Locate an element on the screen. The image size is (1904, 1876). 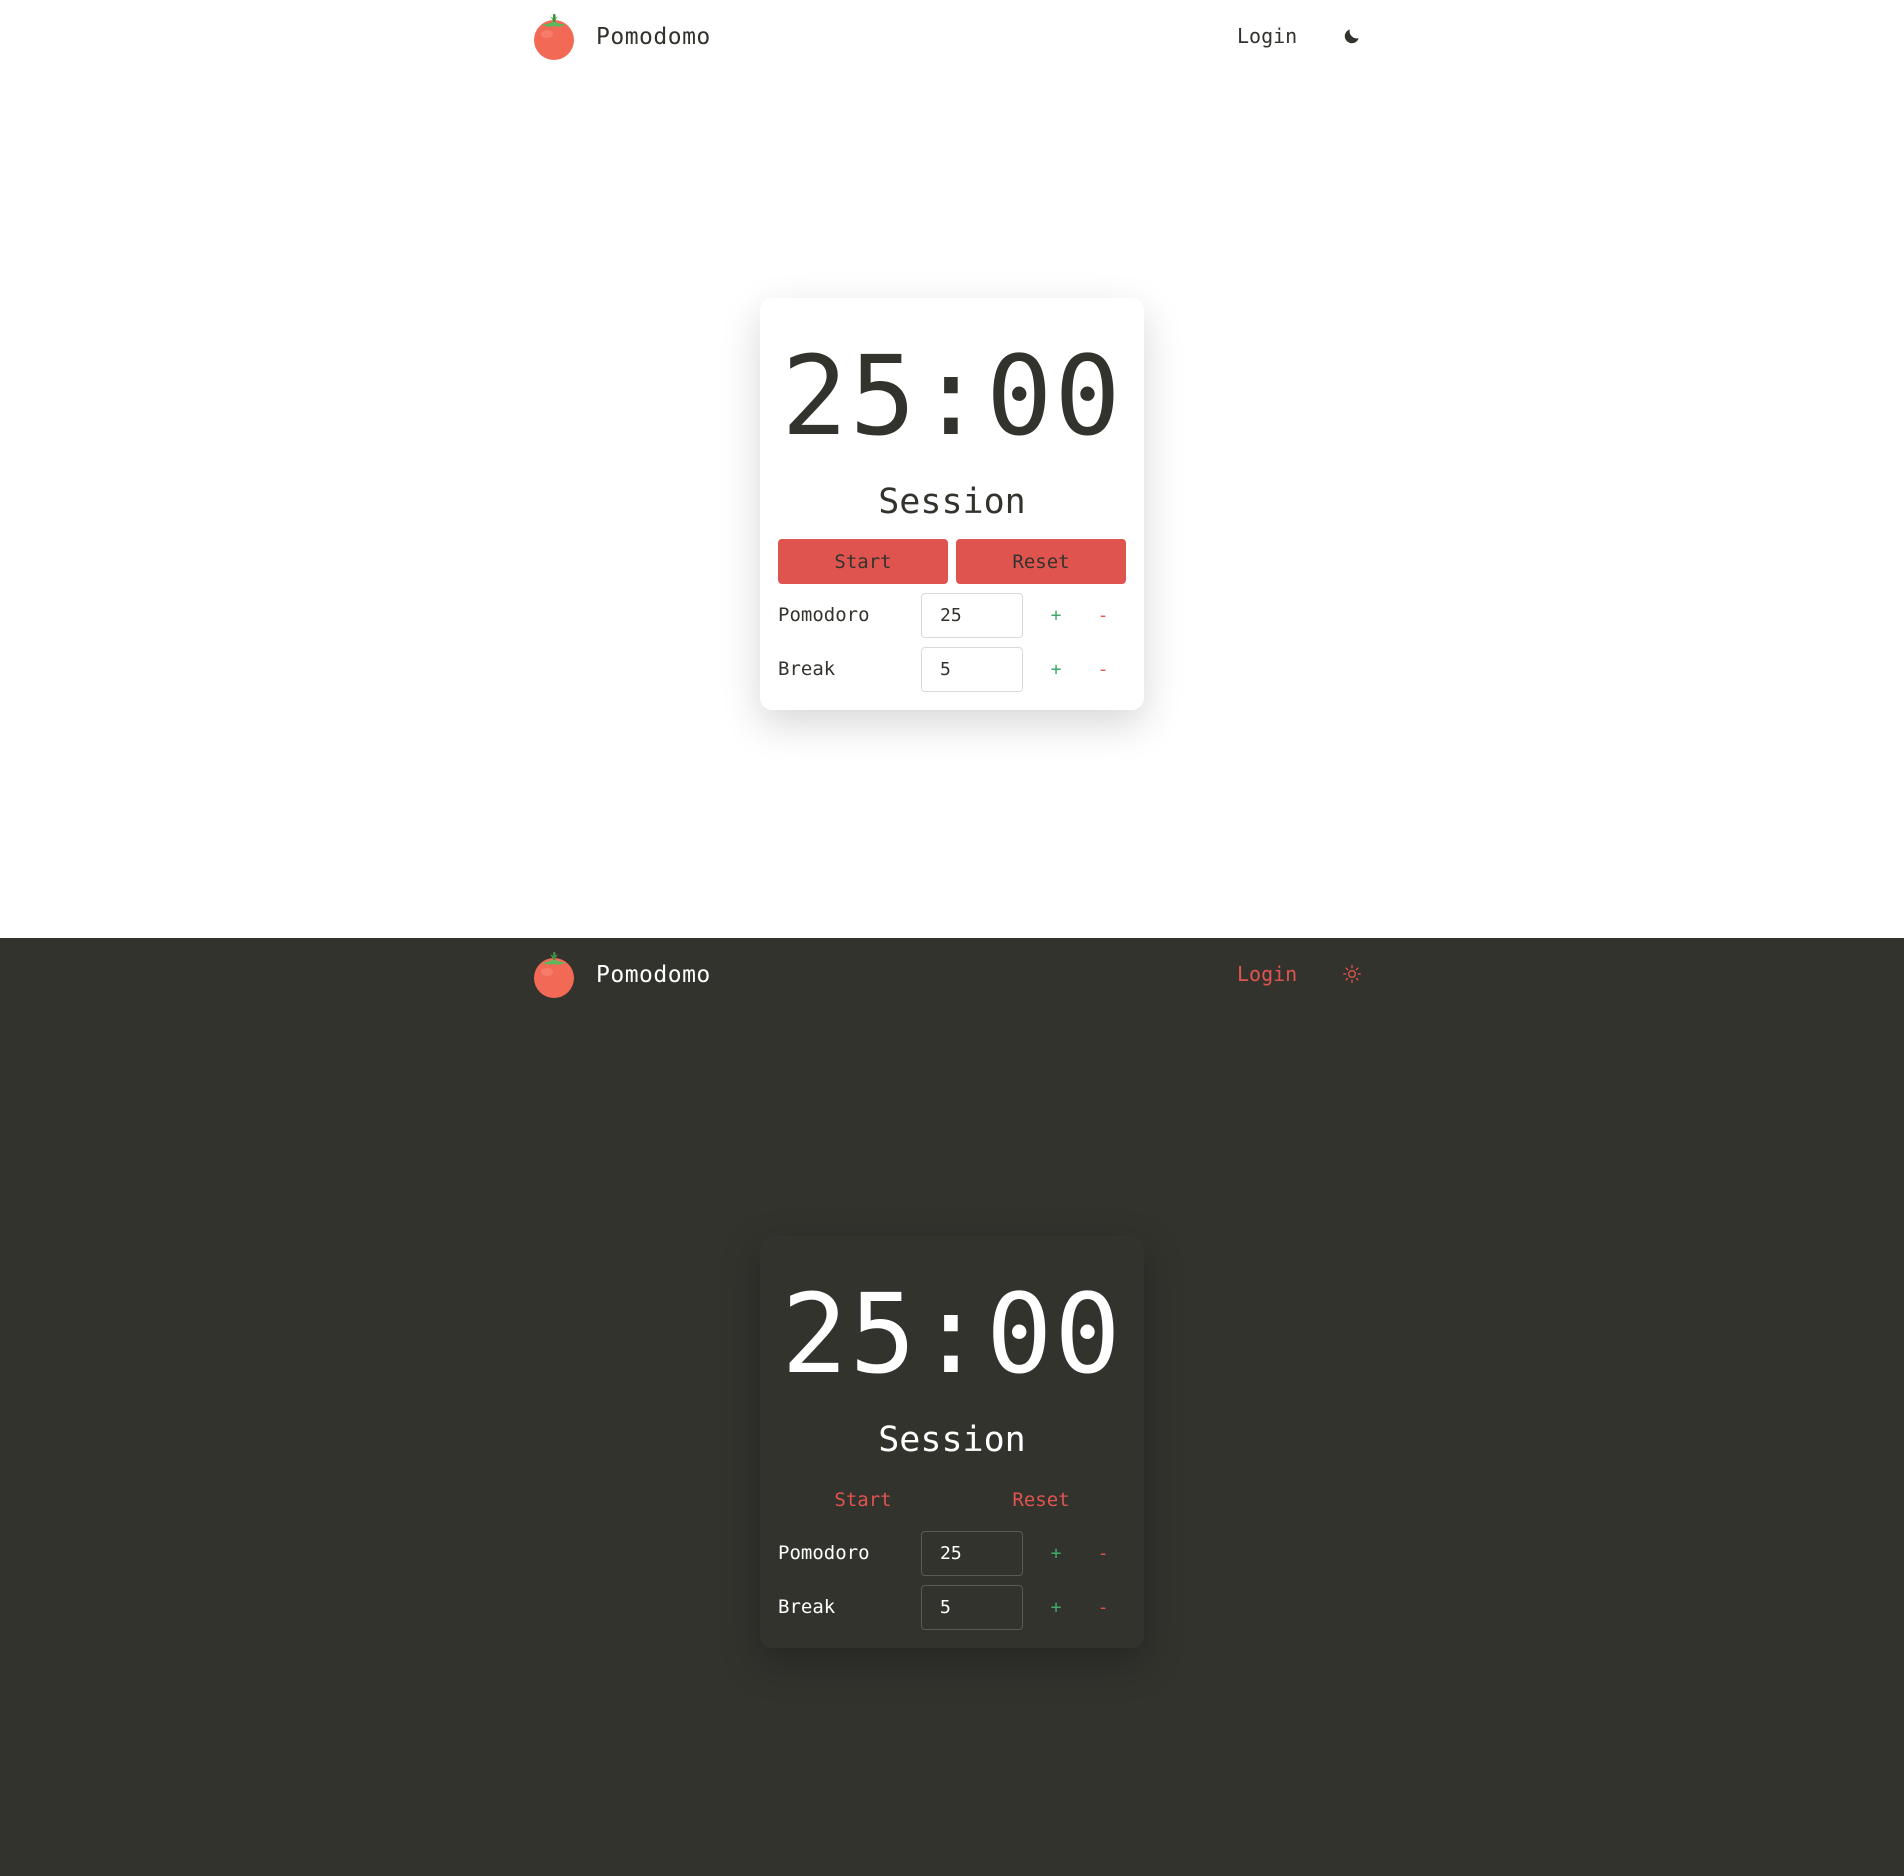
moon-icon is located at coordinates (1352, 36).